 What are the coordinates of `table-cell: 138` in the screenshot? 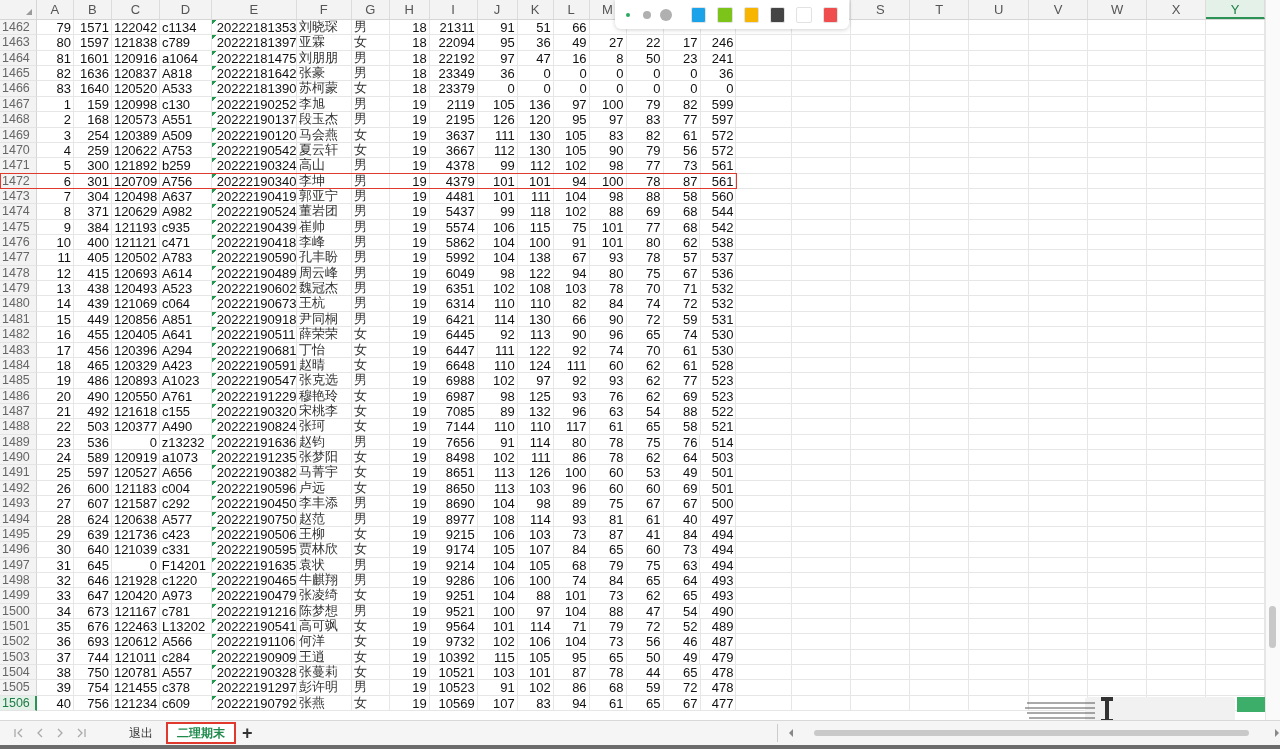 It's located at (535, 258).